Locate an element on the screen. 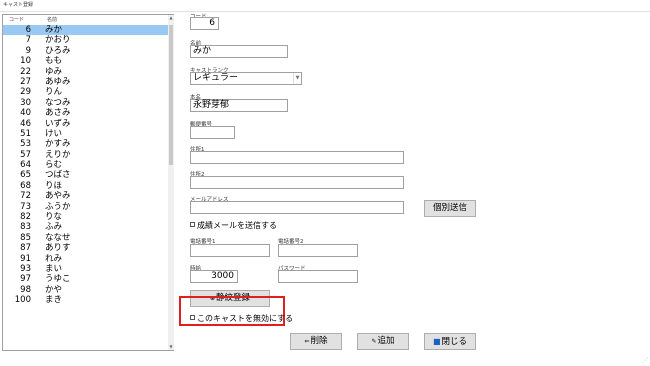 This screenshot has height=366, width=650. list-item-code: 93 is located at coordinates (25, 268).